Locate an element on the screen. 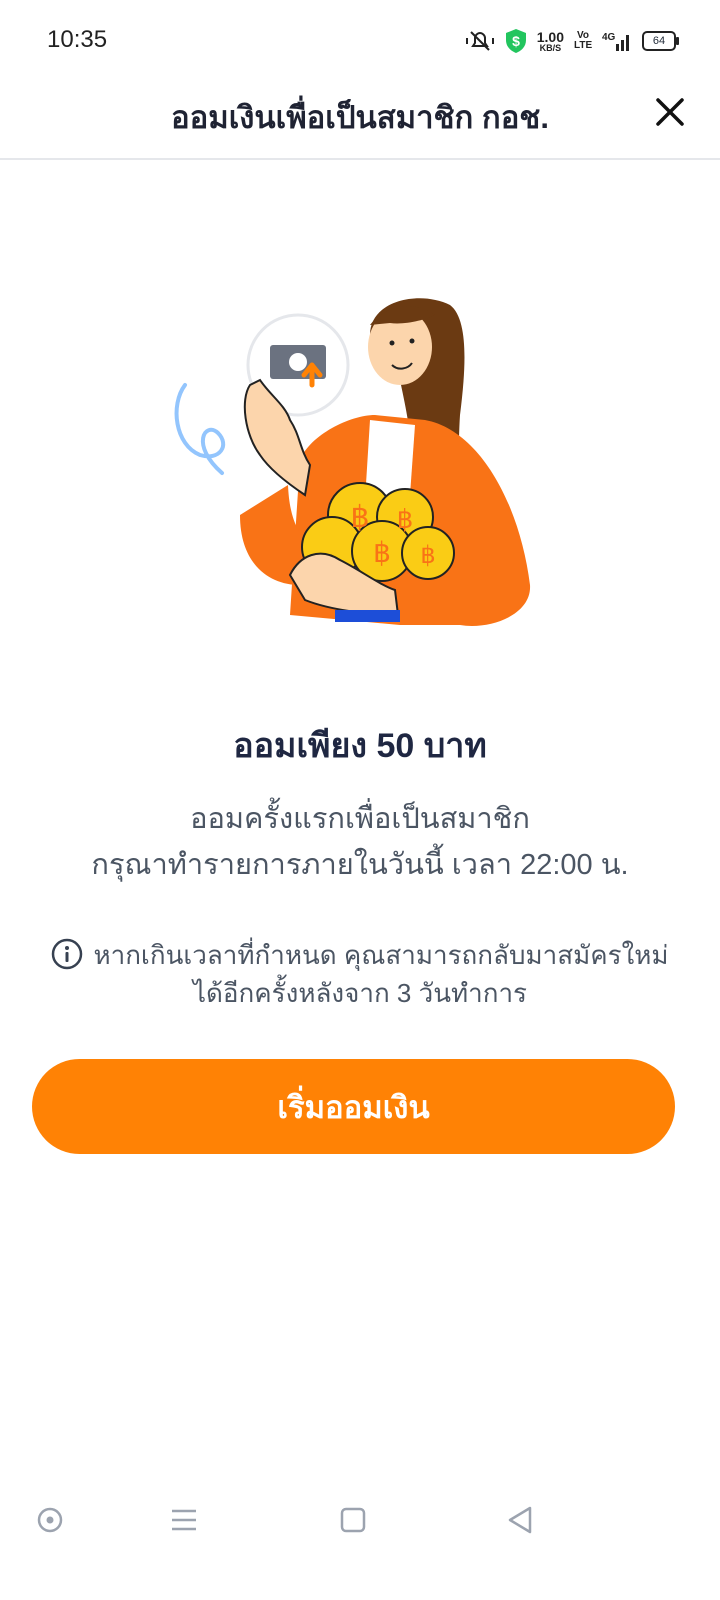 This screenshot has width=720, height=1600. svg-text: 4G is located at coordinates (609, 37).